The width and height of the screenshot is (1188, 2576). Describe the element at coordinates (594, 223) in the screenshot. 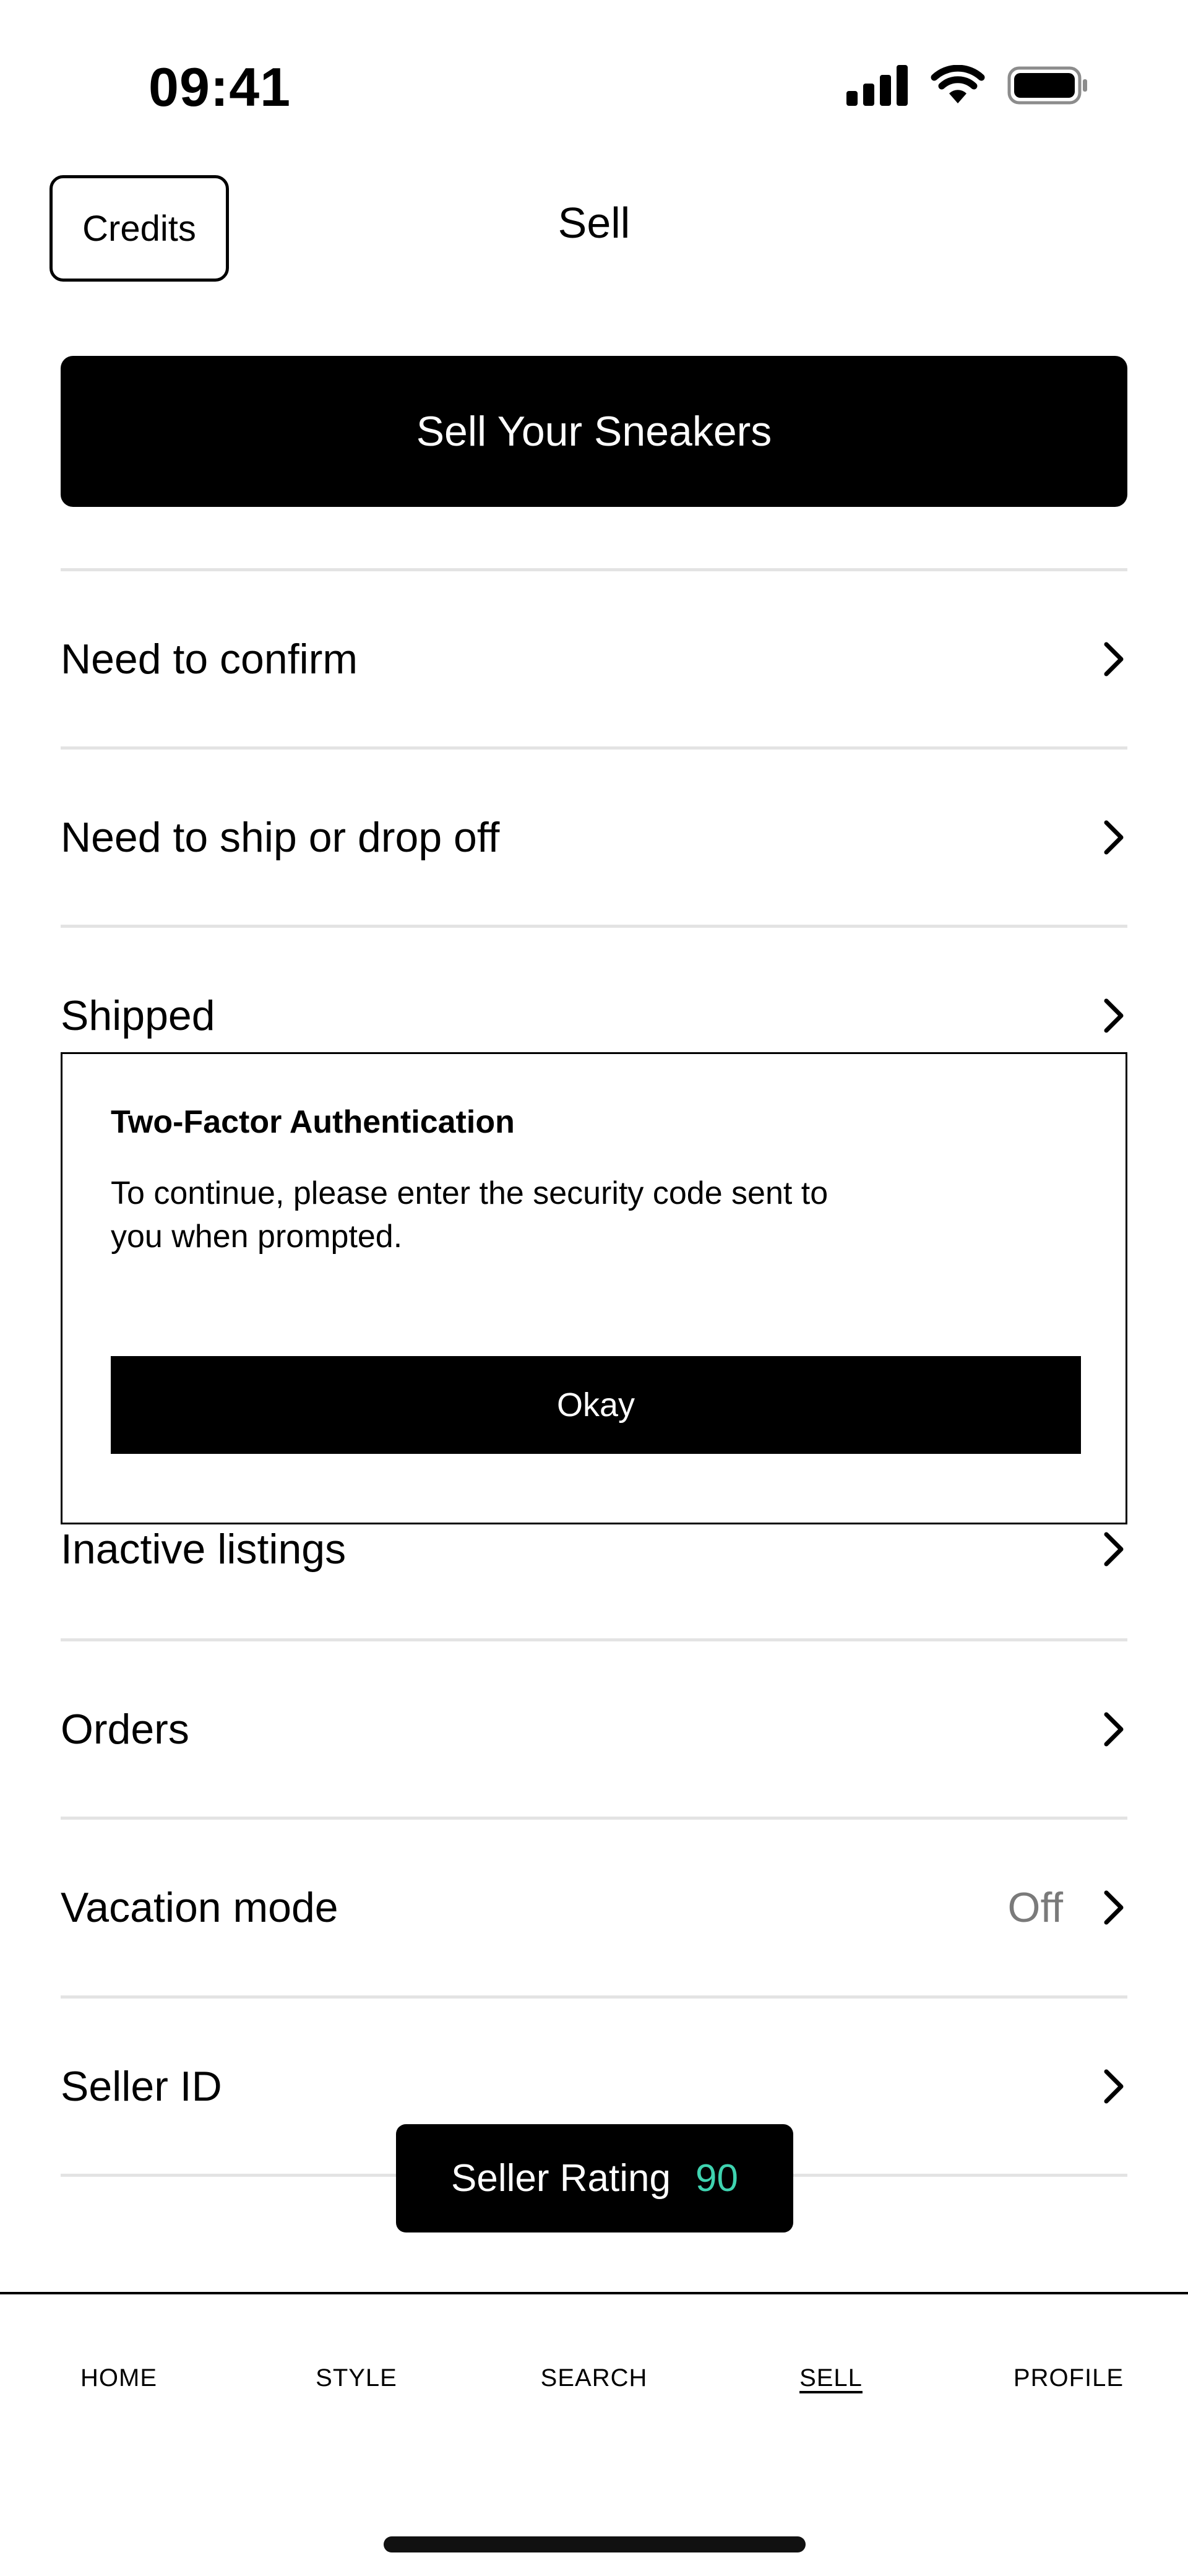

I see `page-title: Sell` at that location.